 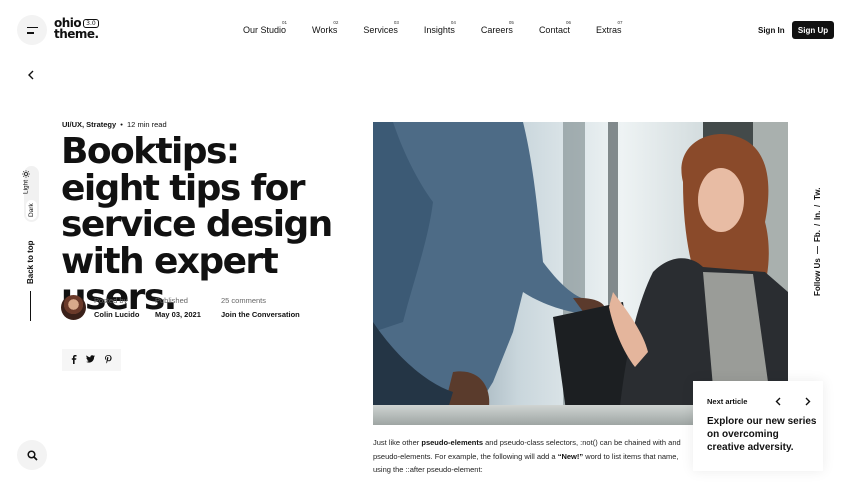 What do you see at coordinates (30, 261) in the screenshot?
I see `back-to-top-link: Back to top` at bounding box center [30, 261].